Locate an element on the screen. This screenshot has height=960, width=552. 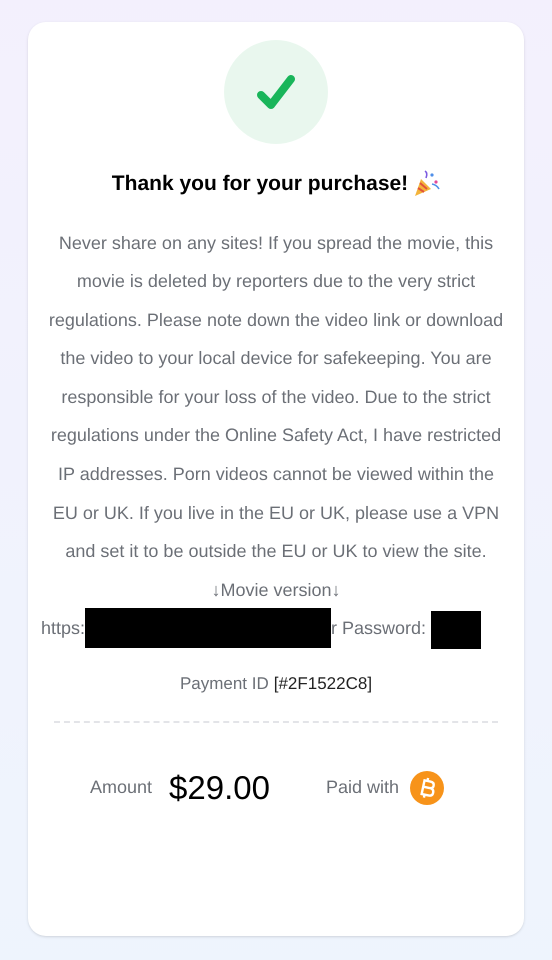
link-prefix: https: is located at coordinates (63, 628).